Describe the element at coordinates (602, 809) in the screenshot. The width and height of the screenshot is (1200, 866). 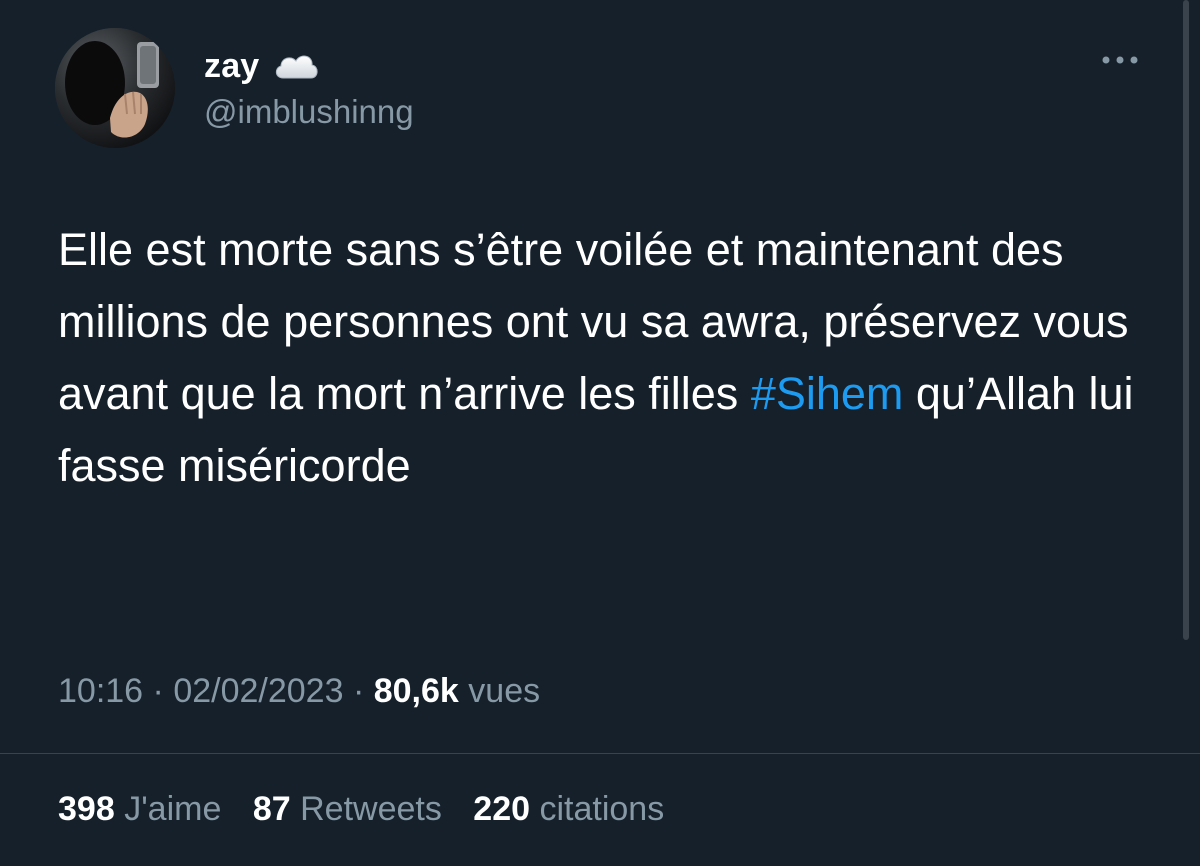
I see `quotes-label: citations` at that location.